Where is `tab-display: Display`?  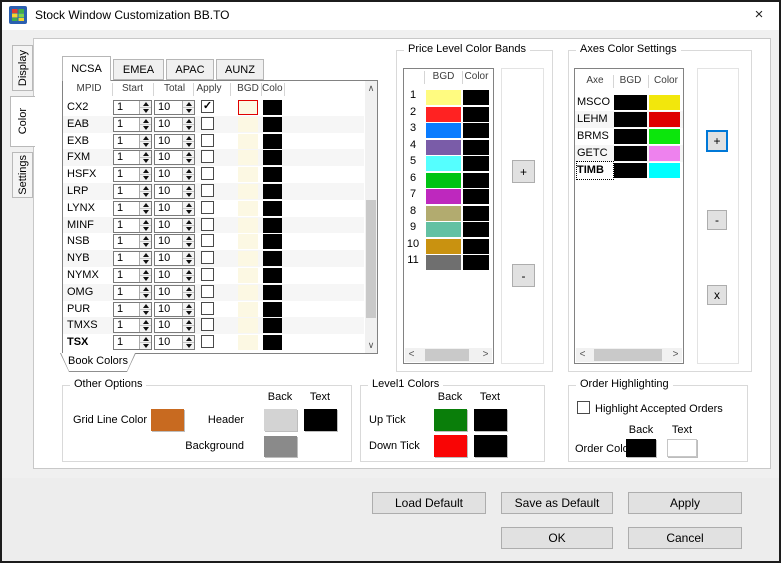 tab-display: Display is located at coordinates (22, 68).